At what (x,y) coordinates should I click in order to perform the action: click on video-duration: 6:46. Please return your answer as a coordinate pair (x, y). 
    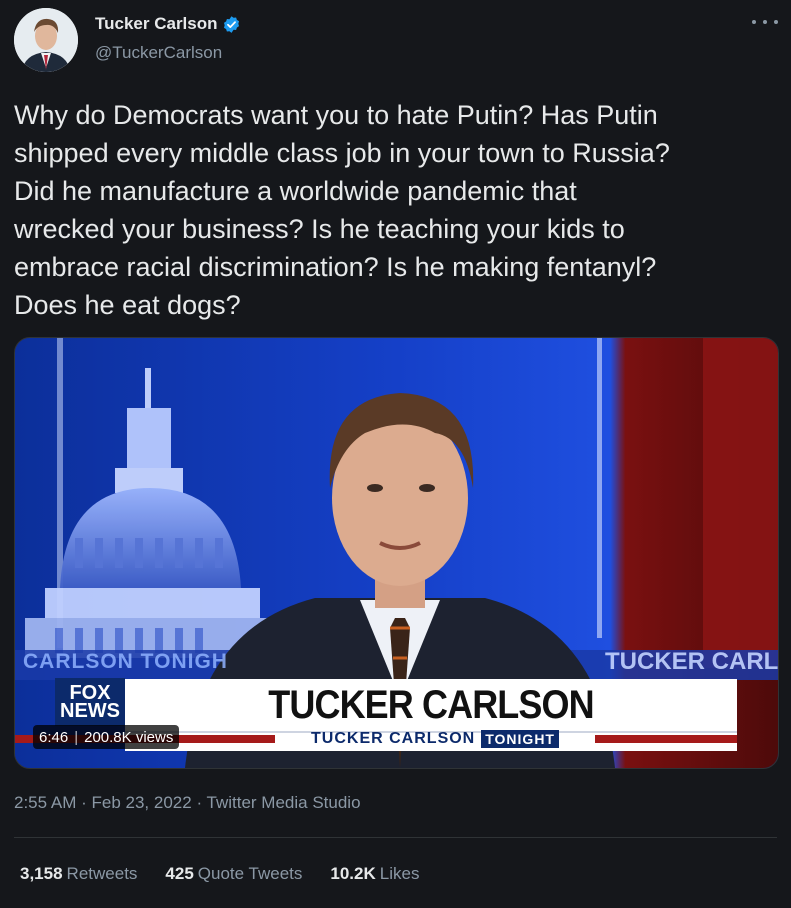
    Looking at the image, I should click on (54, 737).